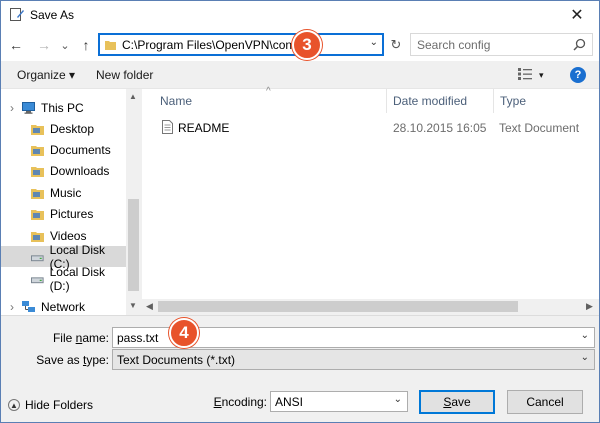 The image size is (600, 423). I want to click on sidebar-item-label: Music, so click(66, 192).